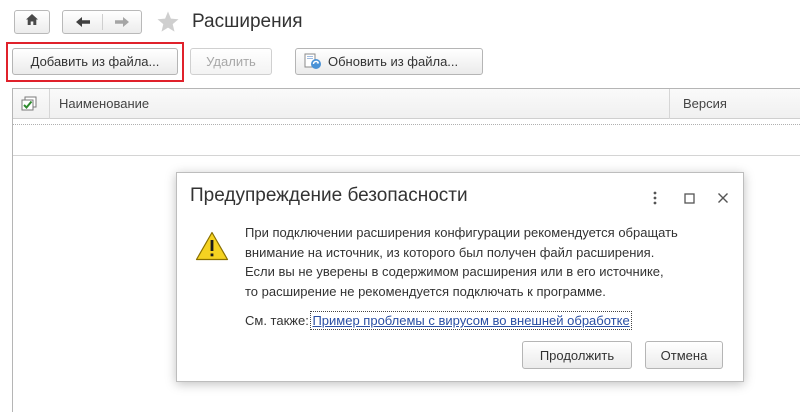  Describe the element at coordinates (29, 106) in the screenshot. I see `check-all-icon` at that location.